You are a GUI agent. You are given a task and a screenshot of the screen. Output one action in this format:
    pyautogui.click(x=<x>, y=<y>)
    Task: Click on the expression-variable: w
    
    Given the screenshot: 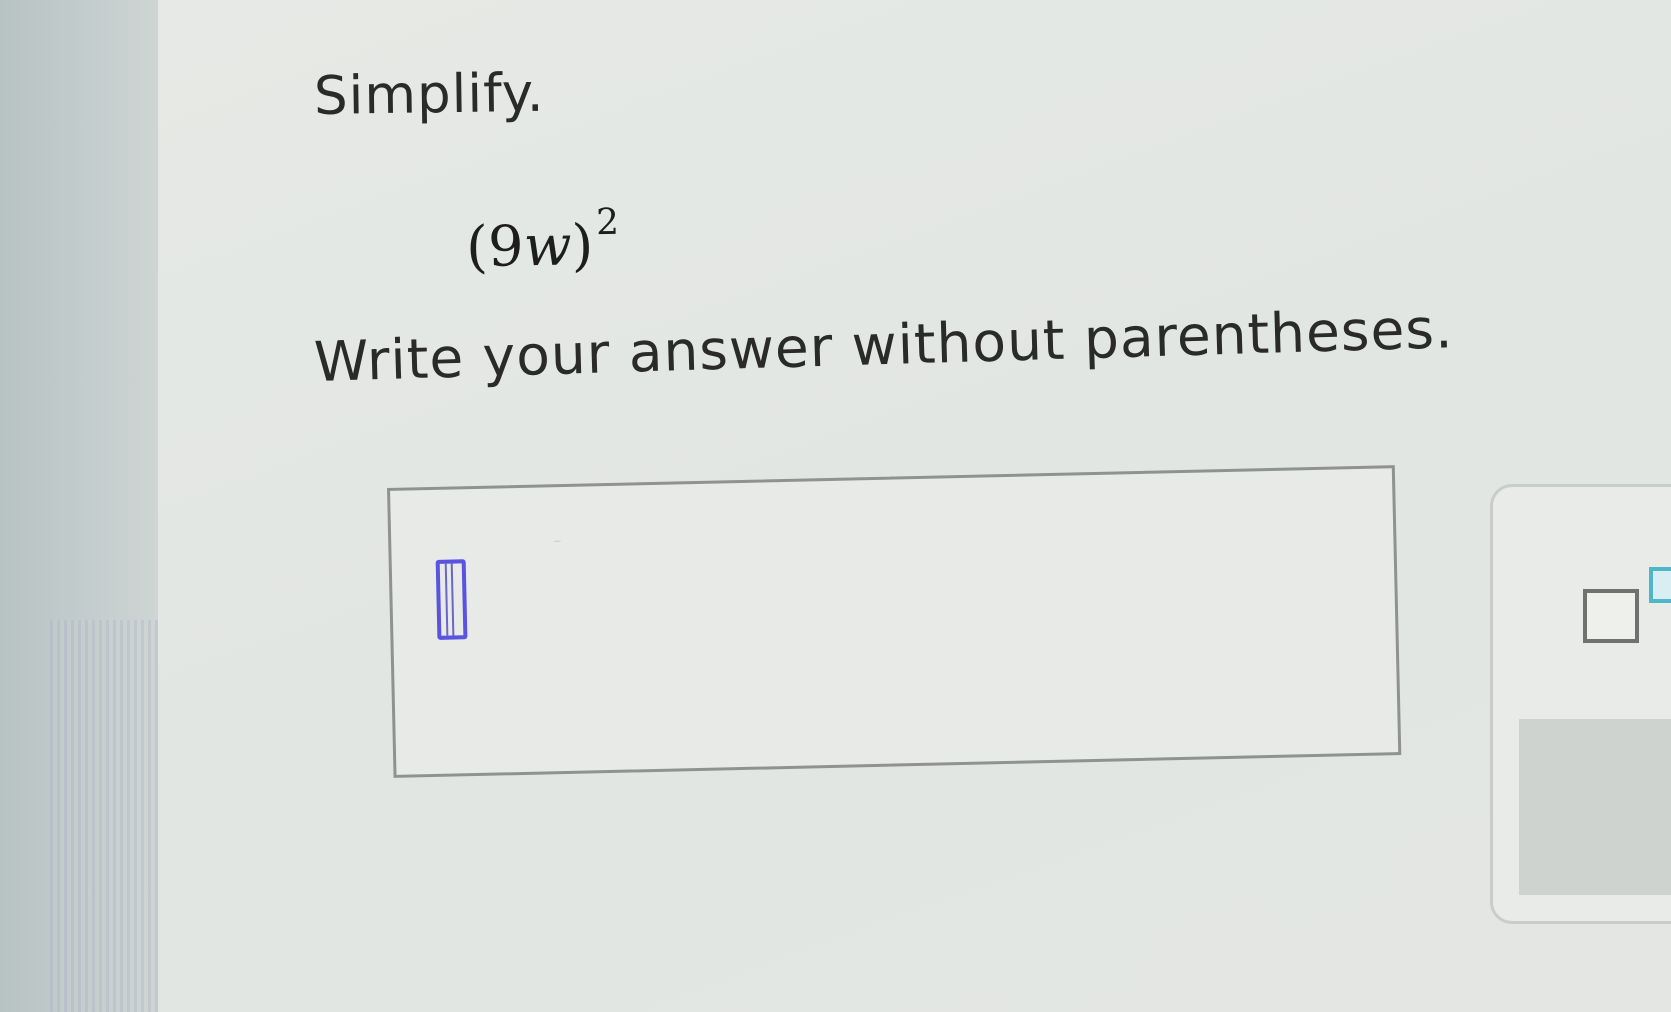 What is the action you would take?
    pyautogui.click(x=547, y=246)
    